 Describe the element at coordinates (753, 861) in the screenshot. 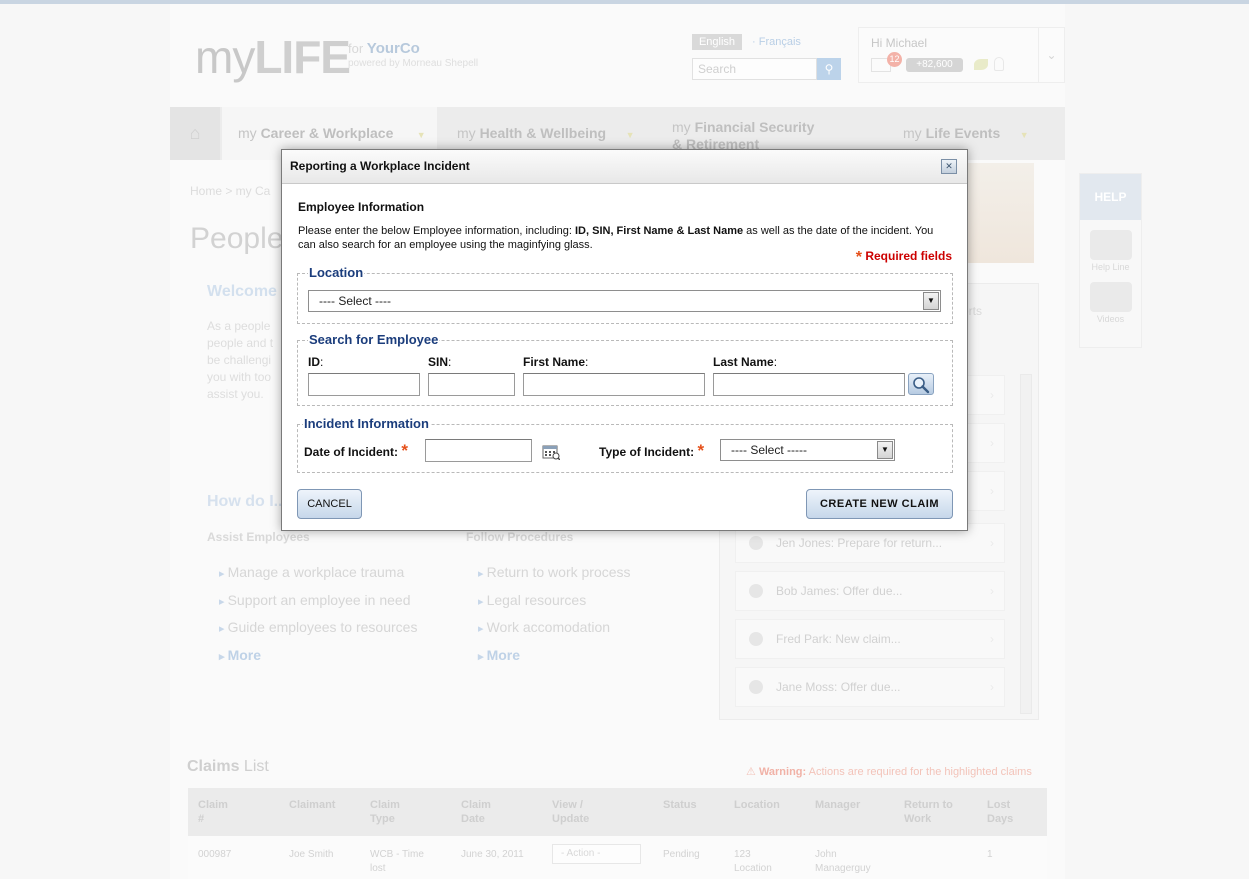

I see `cell-location: 123 Location` at that location.